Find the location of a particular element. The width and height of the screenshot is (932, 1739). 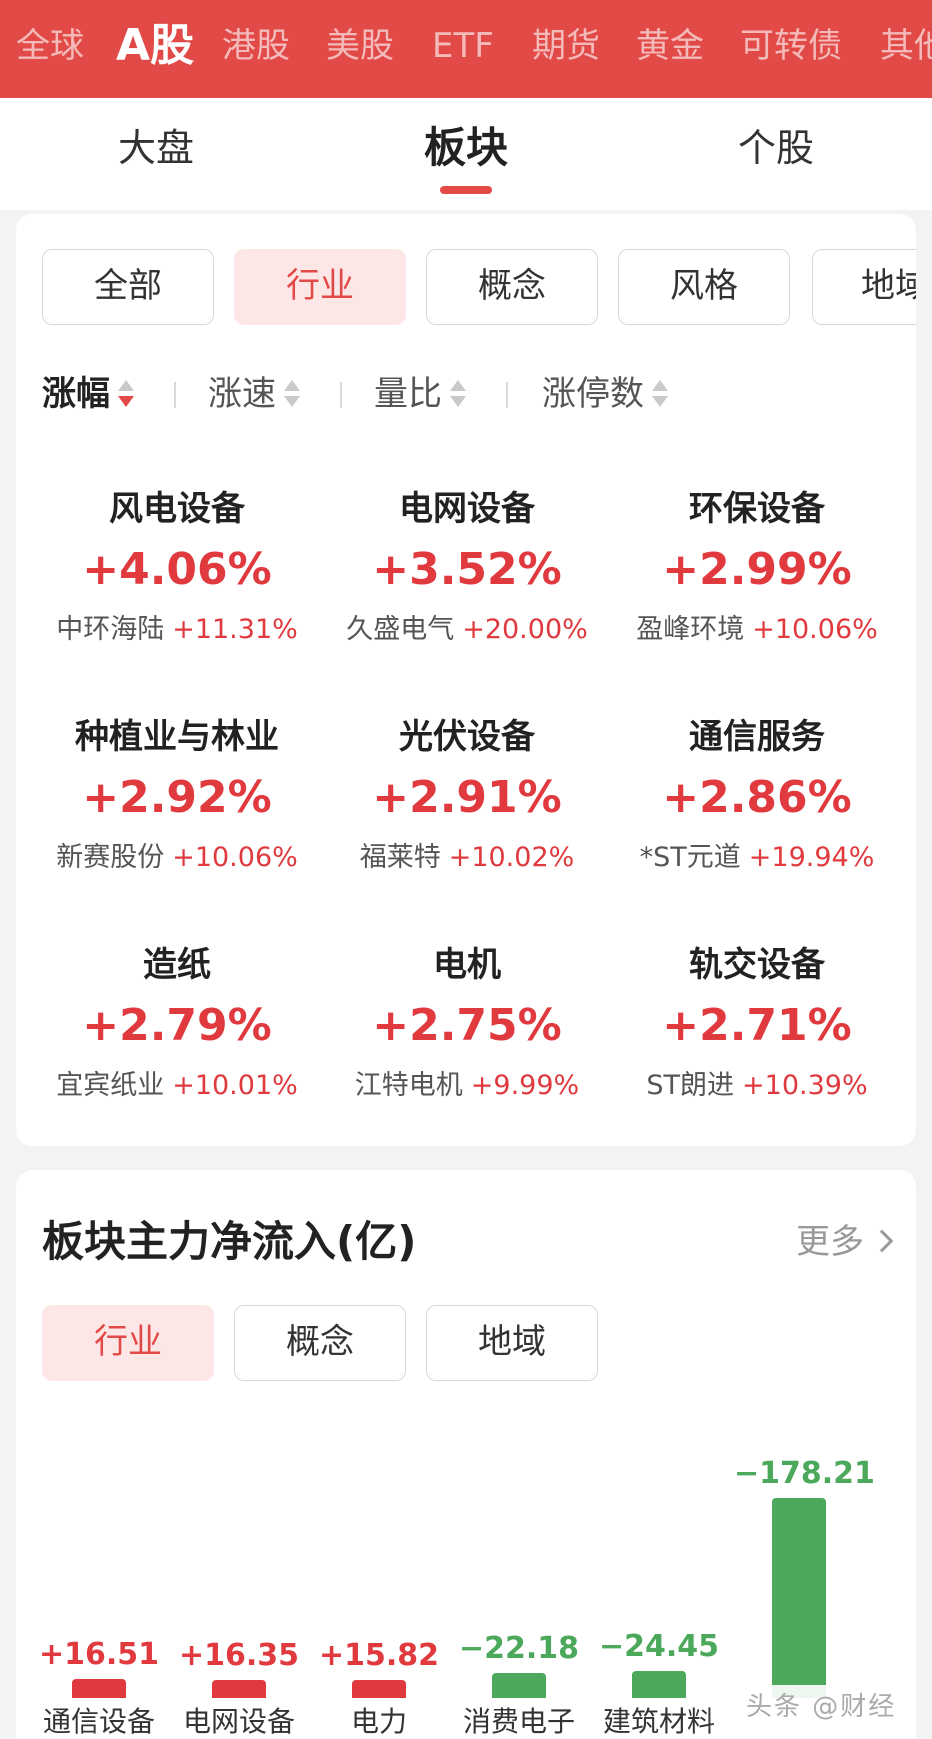

flow-bar-column: +16.35 电网设备 is located at coordinates (239, 1569).